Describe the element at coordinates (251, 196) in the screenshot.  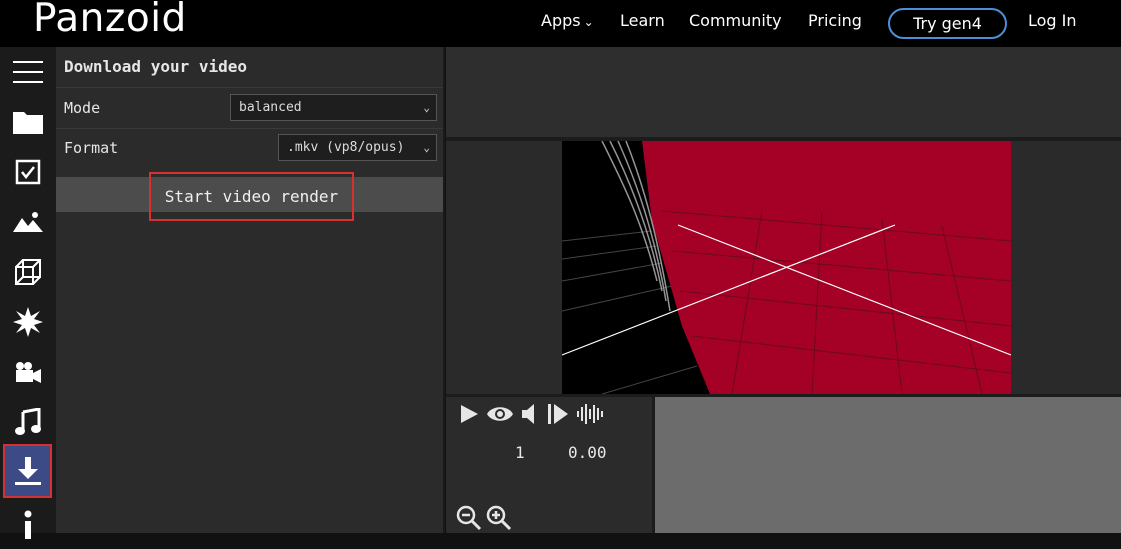
I see `start-render-button: Start video render` at that location.